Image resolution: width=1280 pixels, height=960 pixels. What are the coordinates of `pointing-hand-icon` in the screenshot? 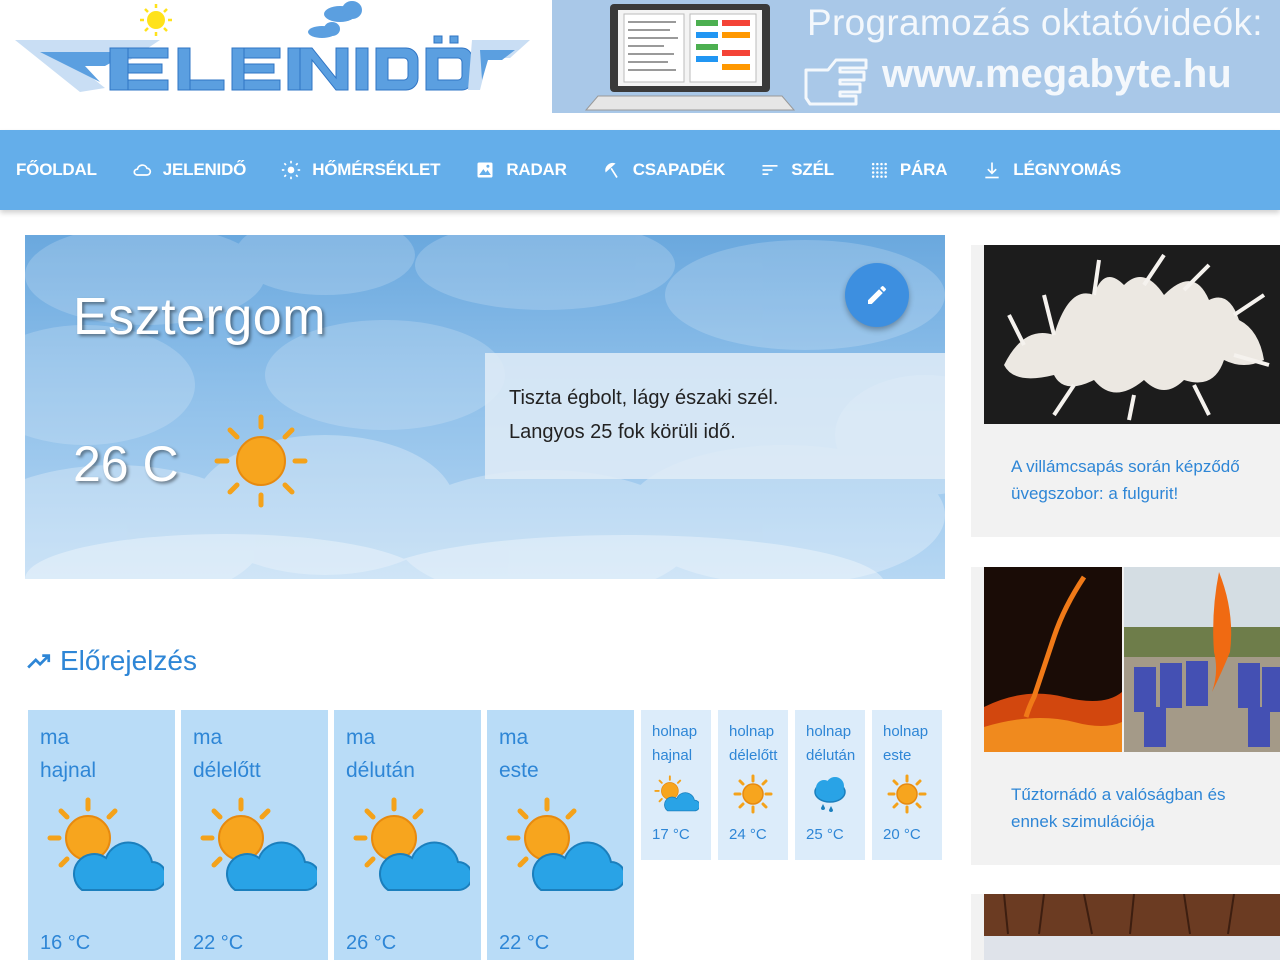 It's located at (836, 82).